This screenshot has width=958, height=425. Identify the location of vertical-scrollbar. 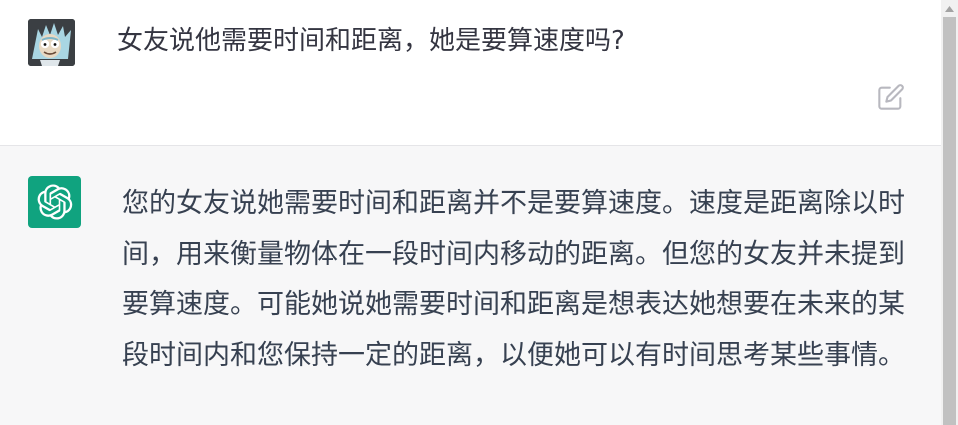
(949, 212).